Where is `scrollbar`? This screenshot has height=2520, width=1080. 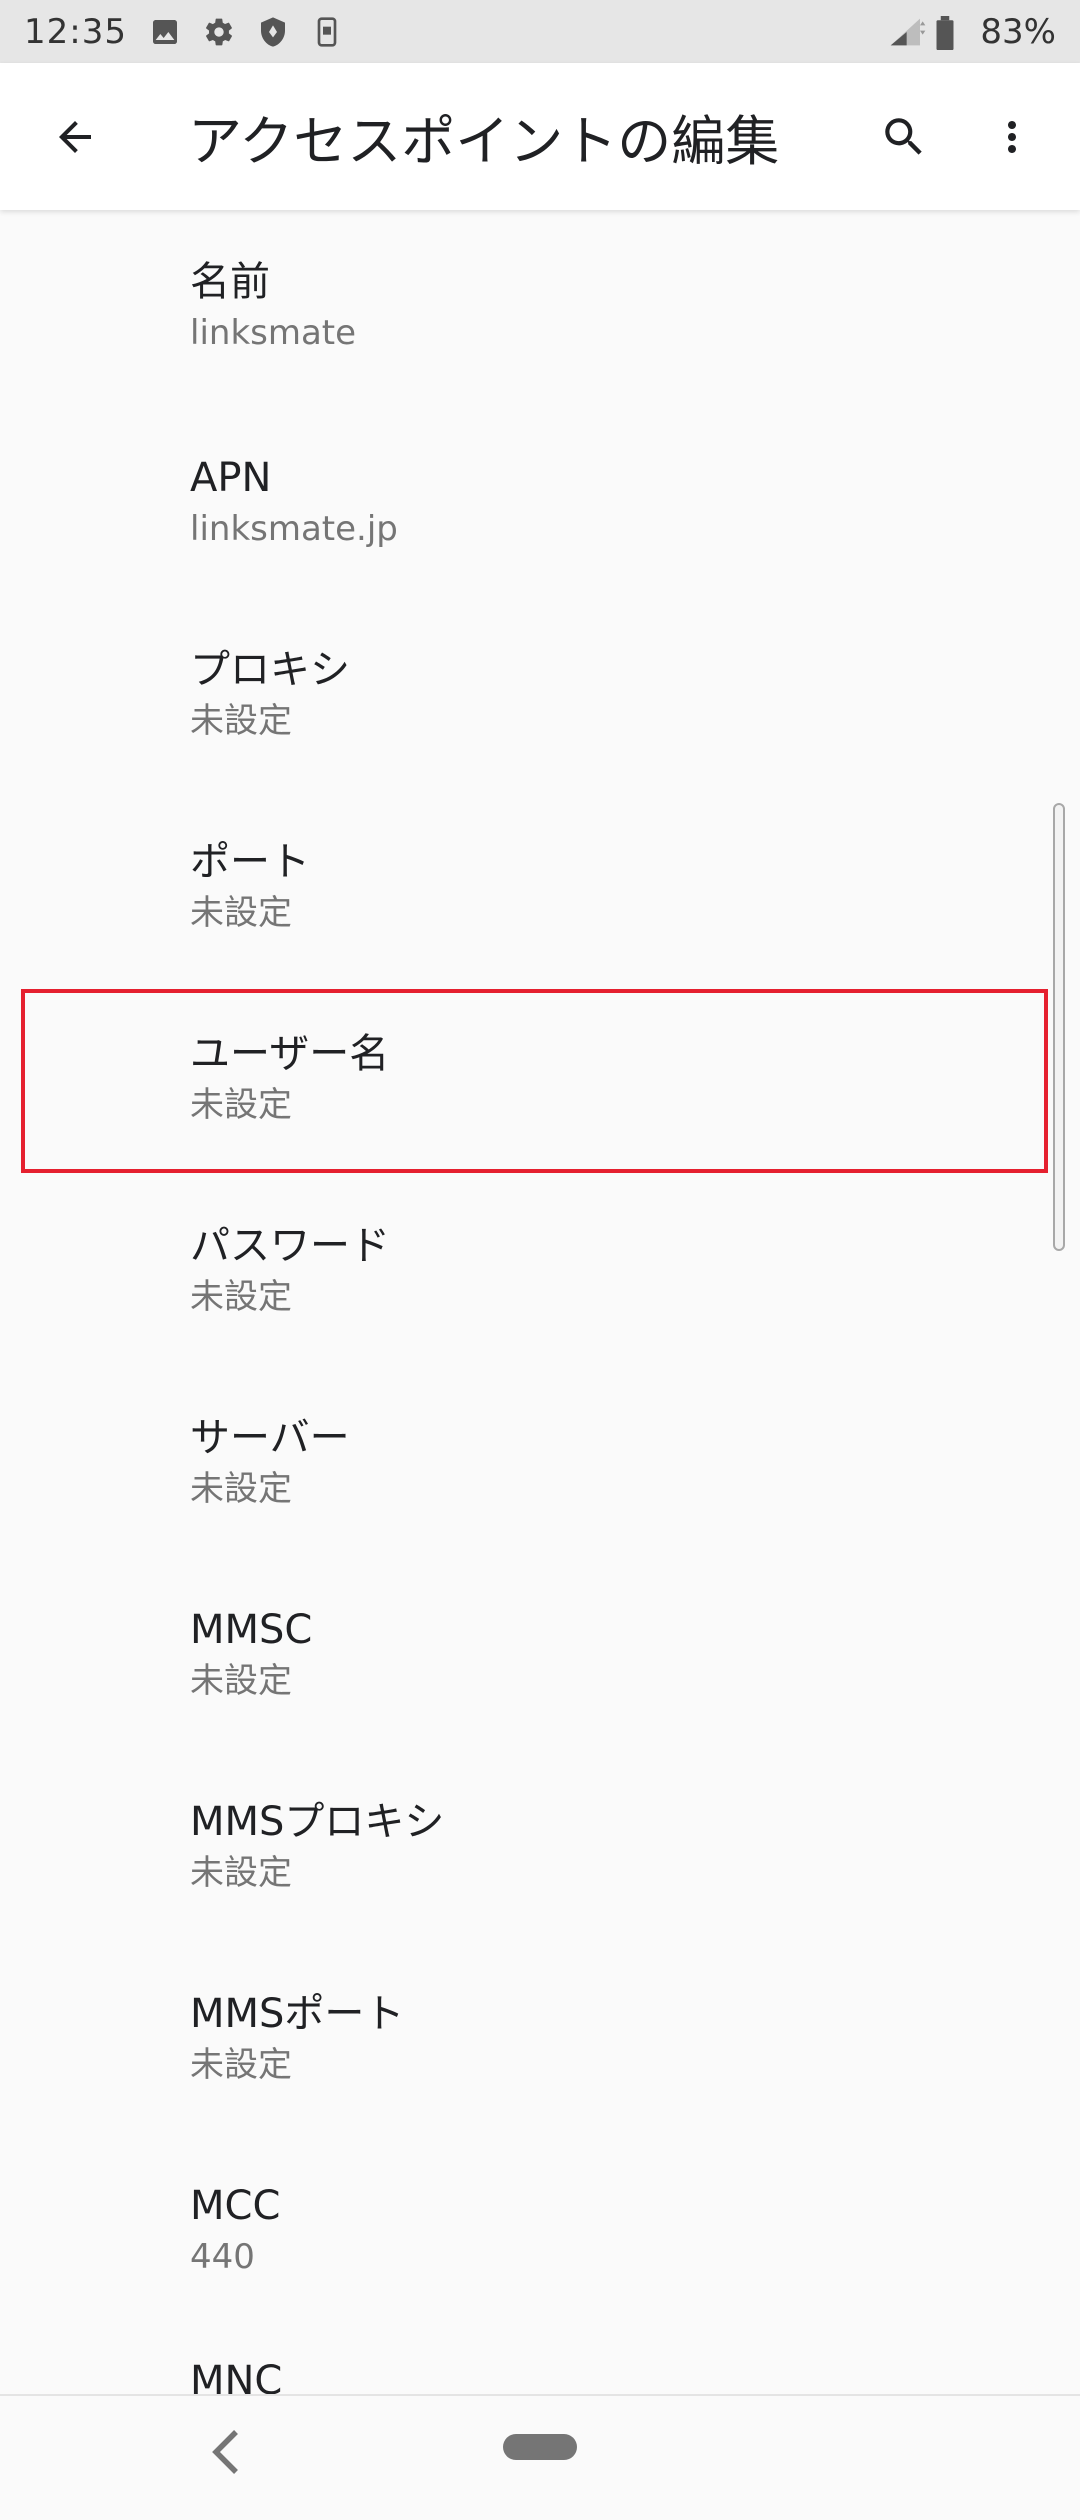
scrollbar is located at coordinates (1059, 1027).